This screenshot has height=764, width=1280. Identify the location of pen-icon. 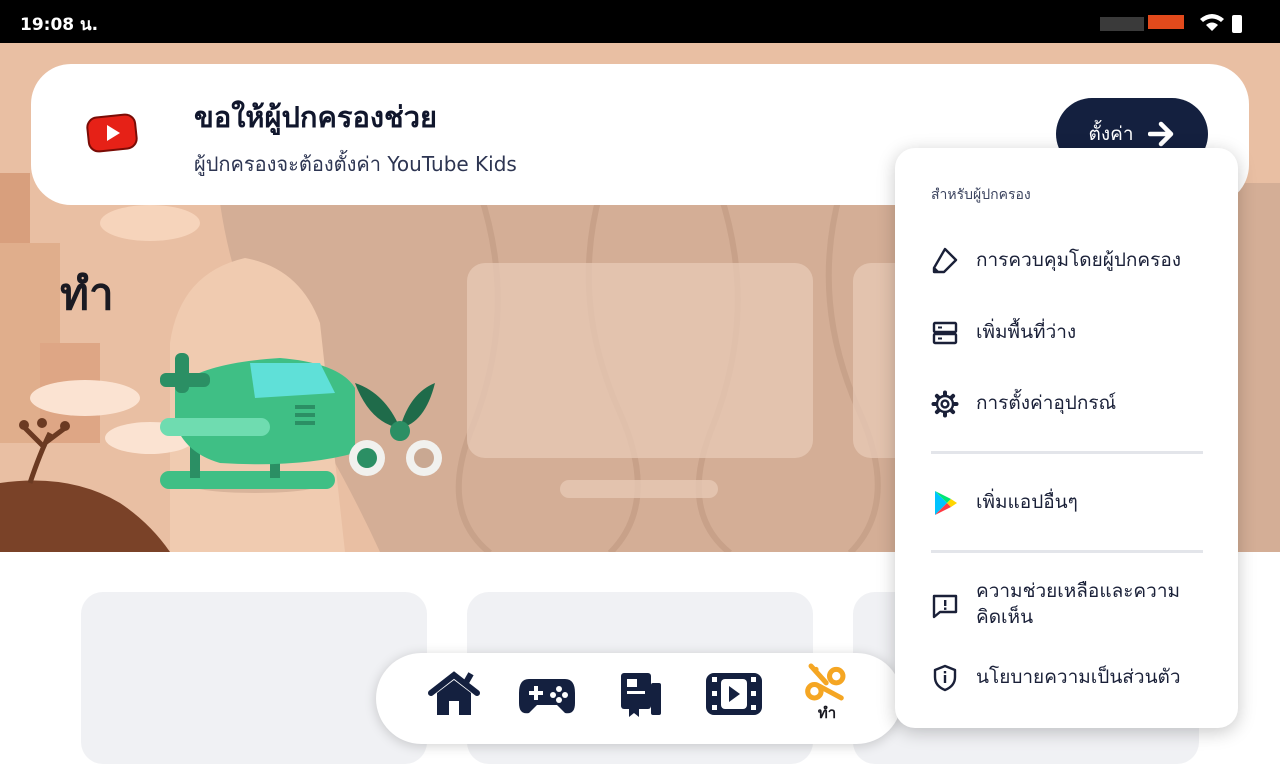
(945, 260).